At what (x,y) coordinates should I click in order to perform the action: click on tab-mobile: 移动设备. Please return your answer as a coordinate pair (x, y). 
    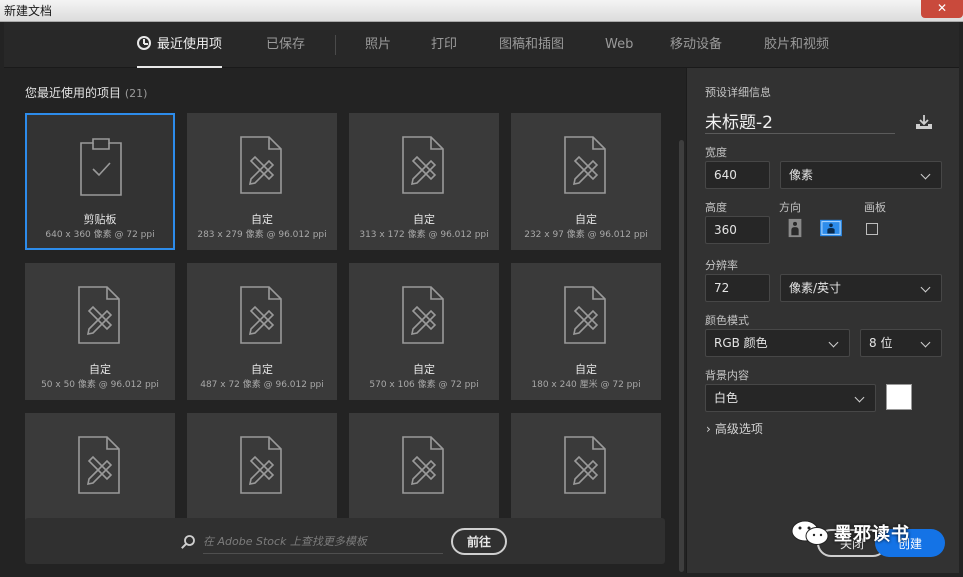
    Looking at the image, I should click on (696, 45).